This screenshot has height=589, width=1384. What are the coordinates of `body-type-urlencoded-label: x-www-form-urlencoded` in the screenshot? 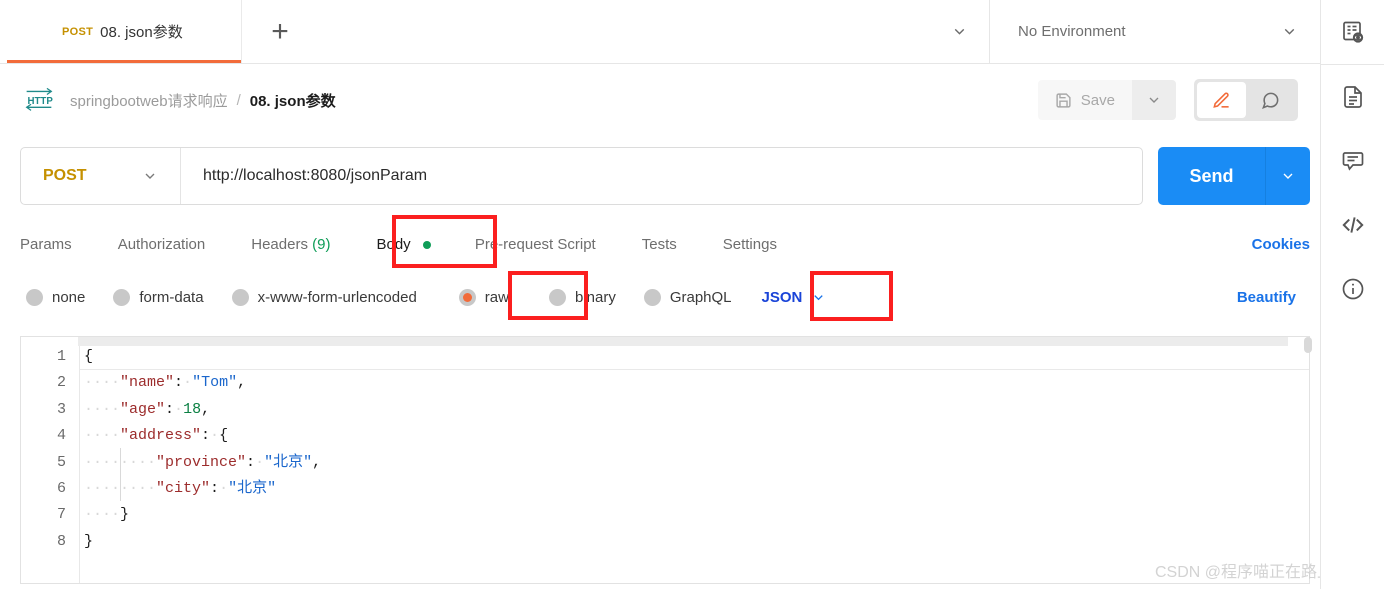 It's located at (337, 297).